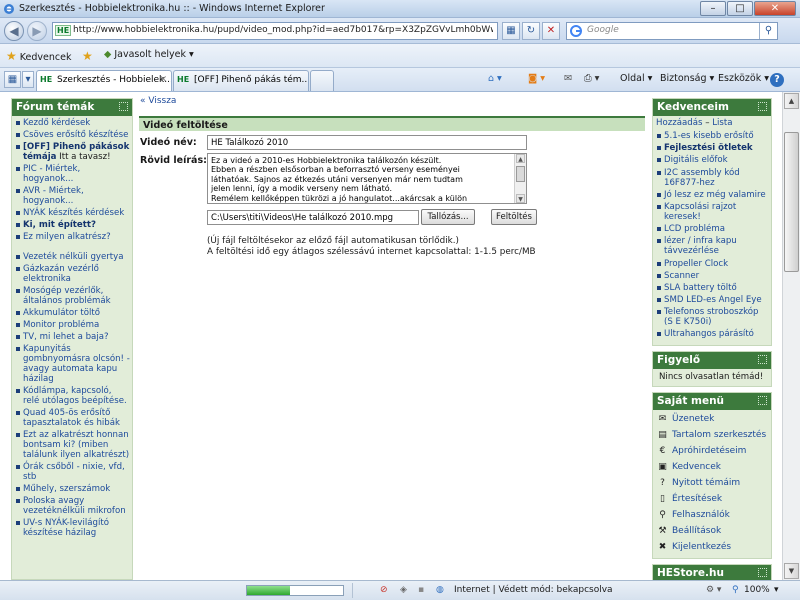 The image size is (800, 600). What do you see at coordinates (712, 516) in the screenshot?
I see `menu-item-users: ⚲ Felhasználók` at bounding box center [712, 516].